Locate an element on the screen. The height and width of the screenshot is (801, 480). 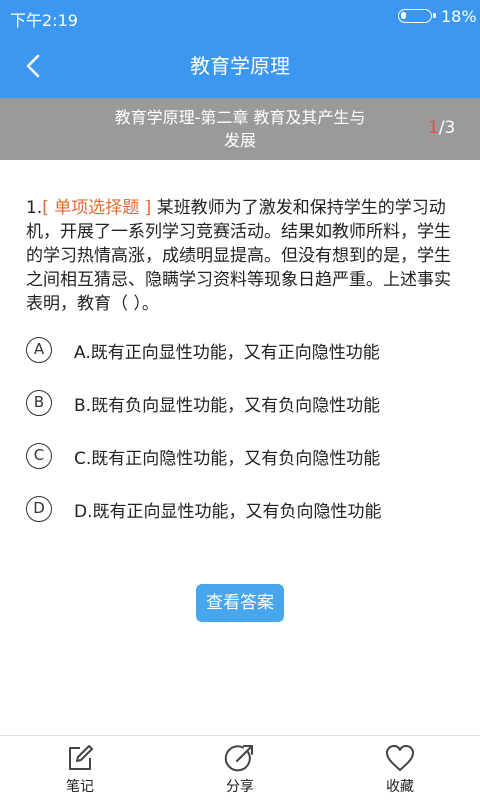
question-counter: 1/3 is located at coordinates (441, 128).